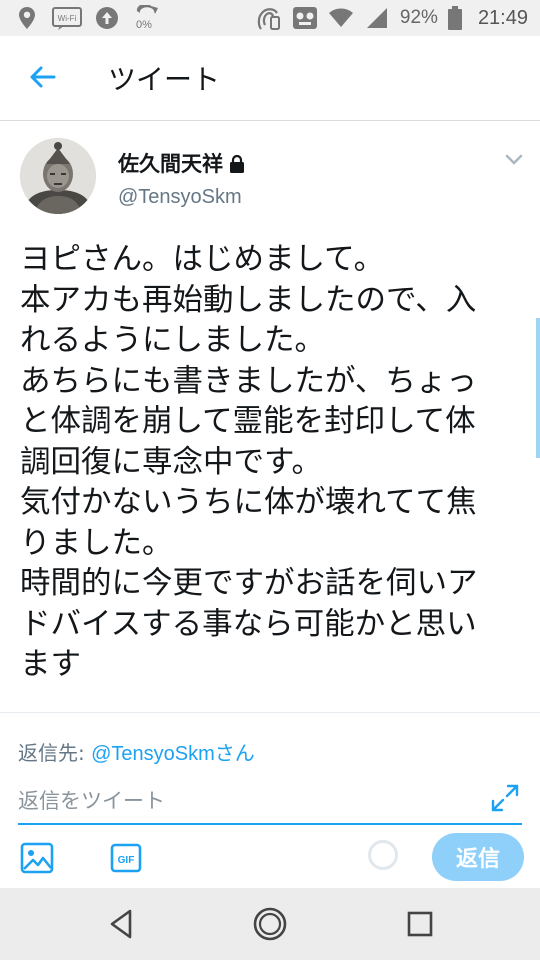  I want to click on system-nav-bar, so click(270, 924).